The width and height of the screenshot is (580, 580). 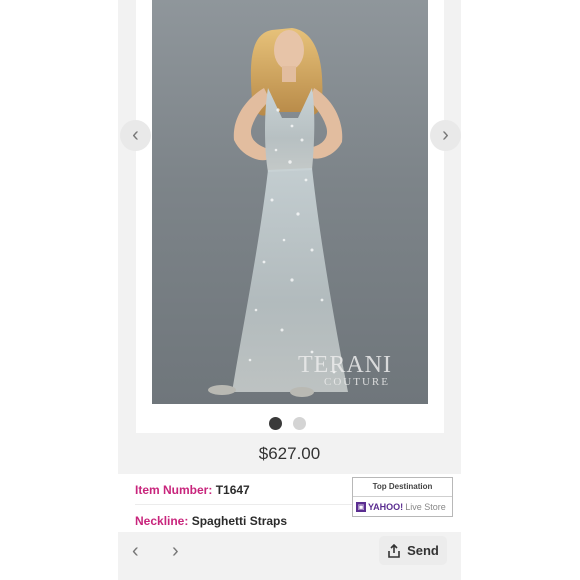 What do you see at coordinates (174, 490) in the screenshot?
I see `item-number-label: Item Number:` at bounding box center [174, 490].